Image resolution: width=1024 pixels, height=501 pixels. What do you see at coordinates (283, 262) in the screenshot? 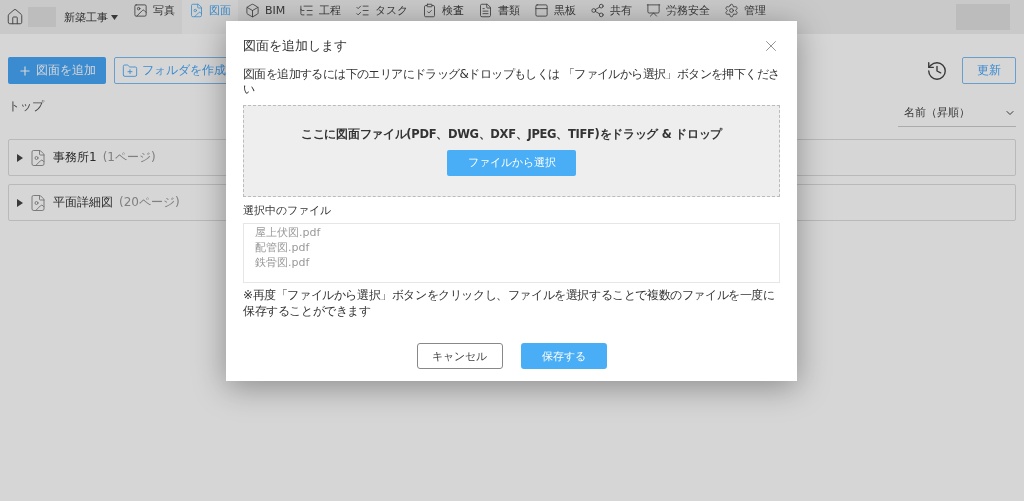
I see `file-name: 鉄骨図.pdf` at bounding box center [283, 262].